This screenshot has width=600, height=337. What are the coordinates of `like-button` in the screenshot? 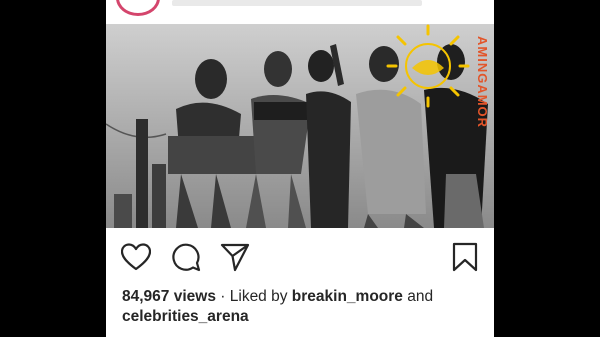 It's located at (136, 257).